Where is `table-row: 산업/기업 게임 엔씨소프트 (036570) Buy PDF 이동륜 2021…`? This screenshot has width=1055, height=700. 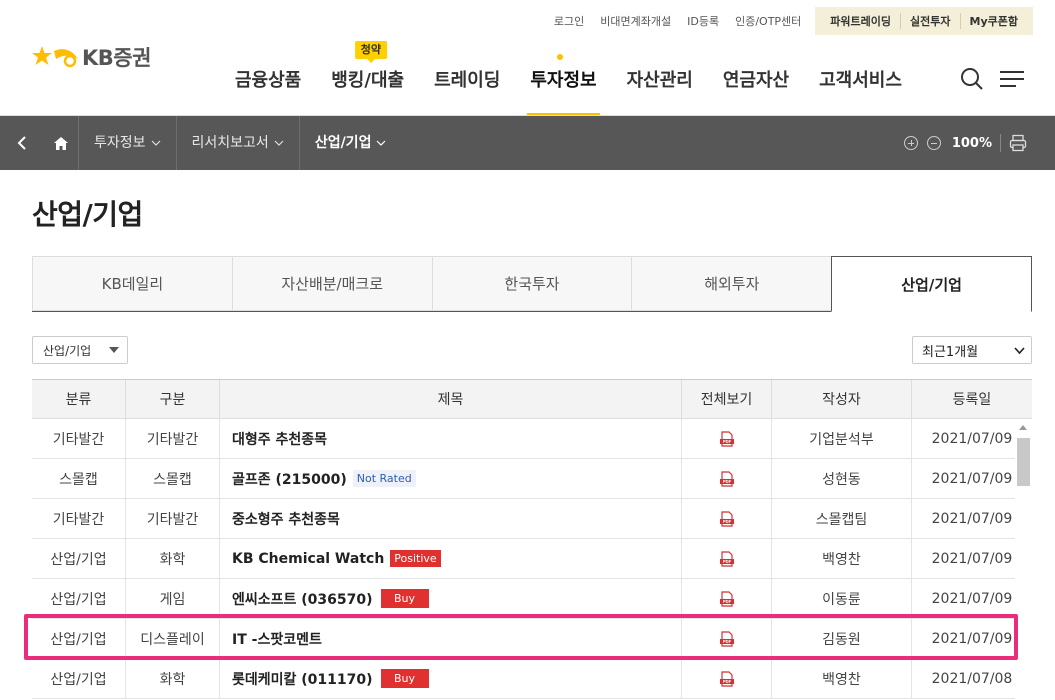
table-row: 산업/기업 게임 엔씨소프트 (036570) Buy PDF 이동륜 2021… is located at coordinates (532, 599).